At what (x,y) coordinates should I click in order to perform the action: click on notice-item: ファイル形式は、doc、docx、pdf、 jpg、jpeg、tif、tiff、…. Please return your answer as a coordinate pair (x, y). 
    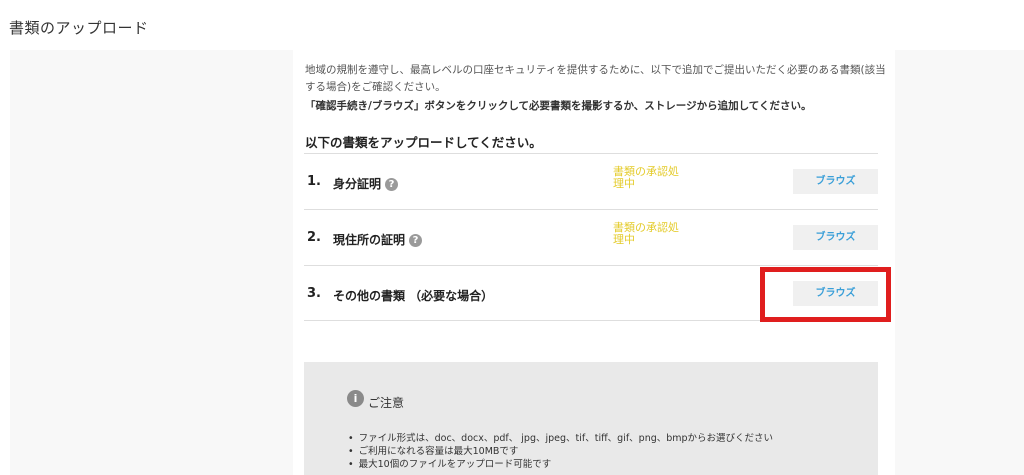
    Looking at the image, I should click on (560, 438).